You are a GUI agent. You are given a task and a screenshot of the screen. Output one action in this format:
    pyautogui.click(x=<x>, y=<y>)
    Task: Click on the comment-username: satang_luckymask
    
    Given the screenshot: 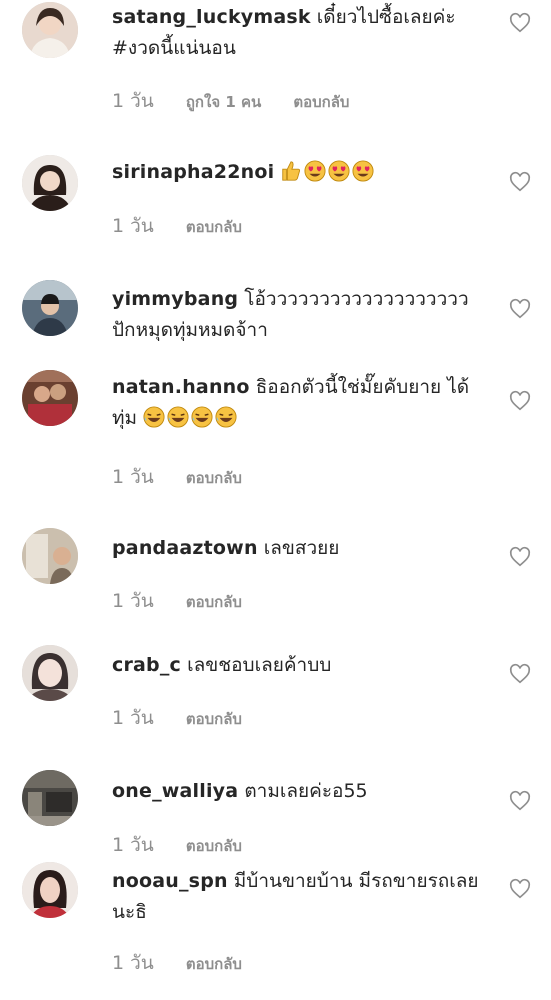 What is the action you would take?
    pyautogui.click(x=211, y=17)
    